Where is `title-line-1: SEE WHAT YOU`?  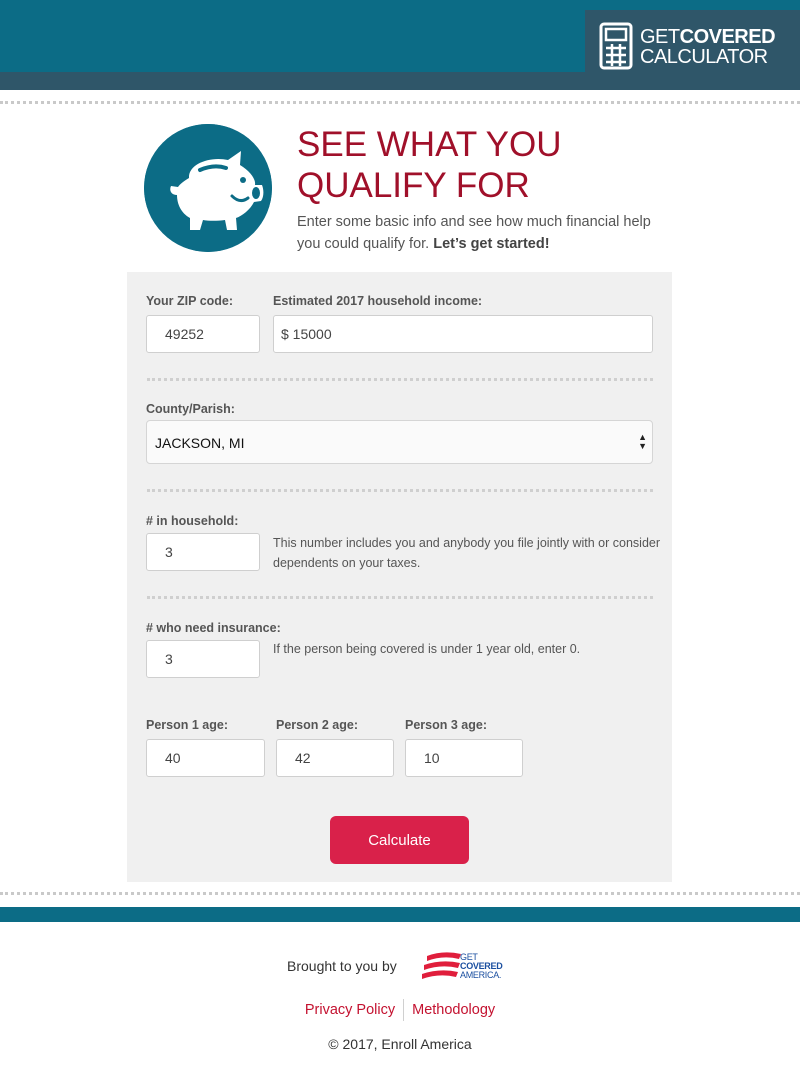
title-line-1: SEE WHAT YOU is located at coordinates (429, 144).